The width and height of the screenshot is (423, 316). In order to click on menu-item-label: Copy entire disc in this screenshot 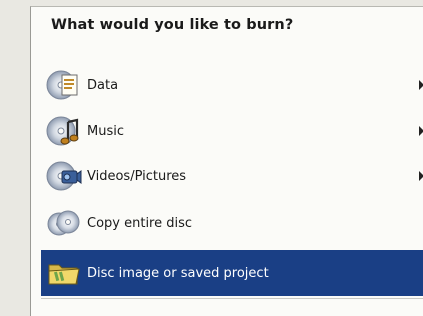, I will do `click(140, 223)`.